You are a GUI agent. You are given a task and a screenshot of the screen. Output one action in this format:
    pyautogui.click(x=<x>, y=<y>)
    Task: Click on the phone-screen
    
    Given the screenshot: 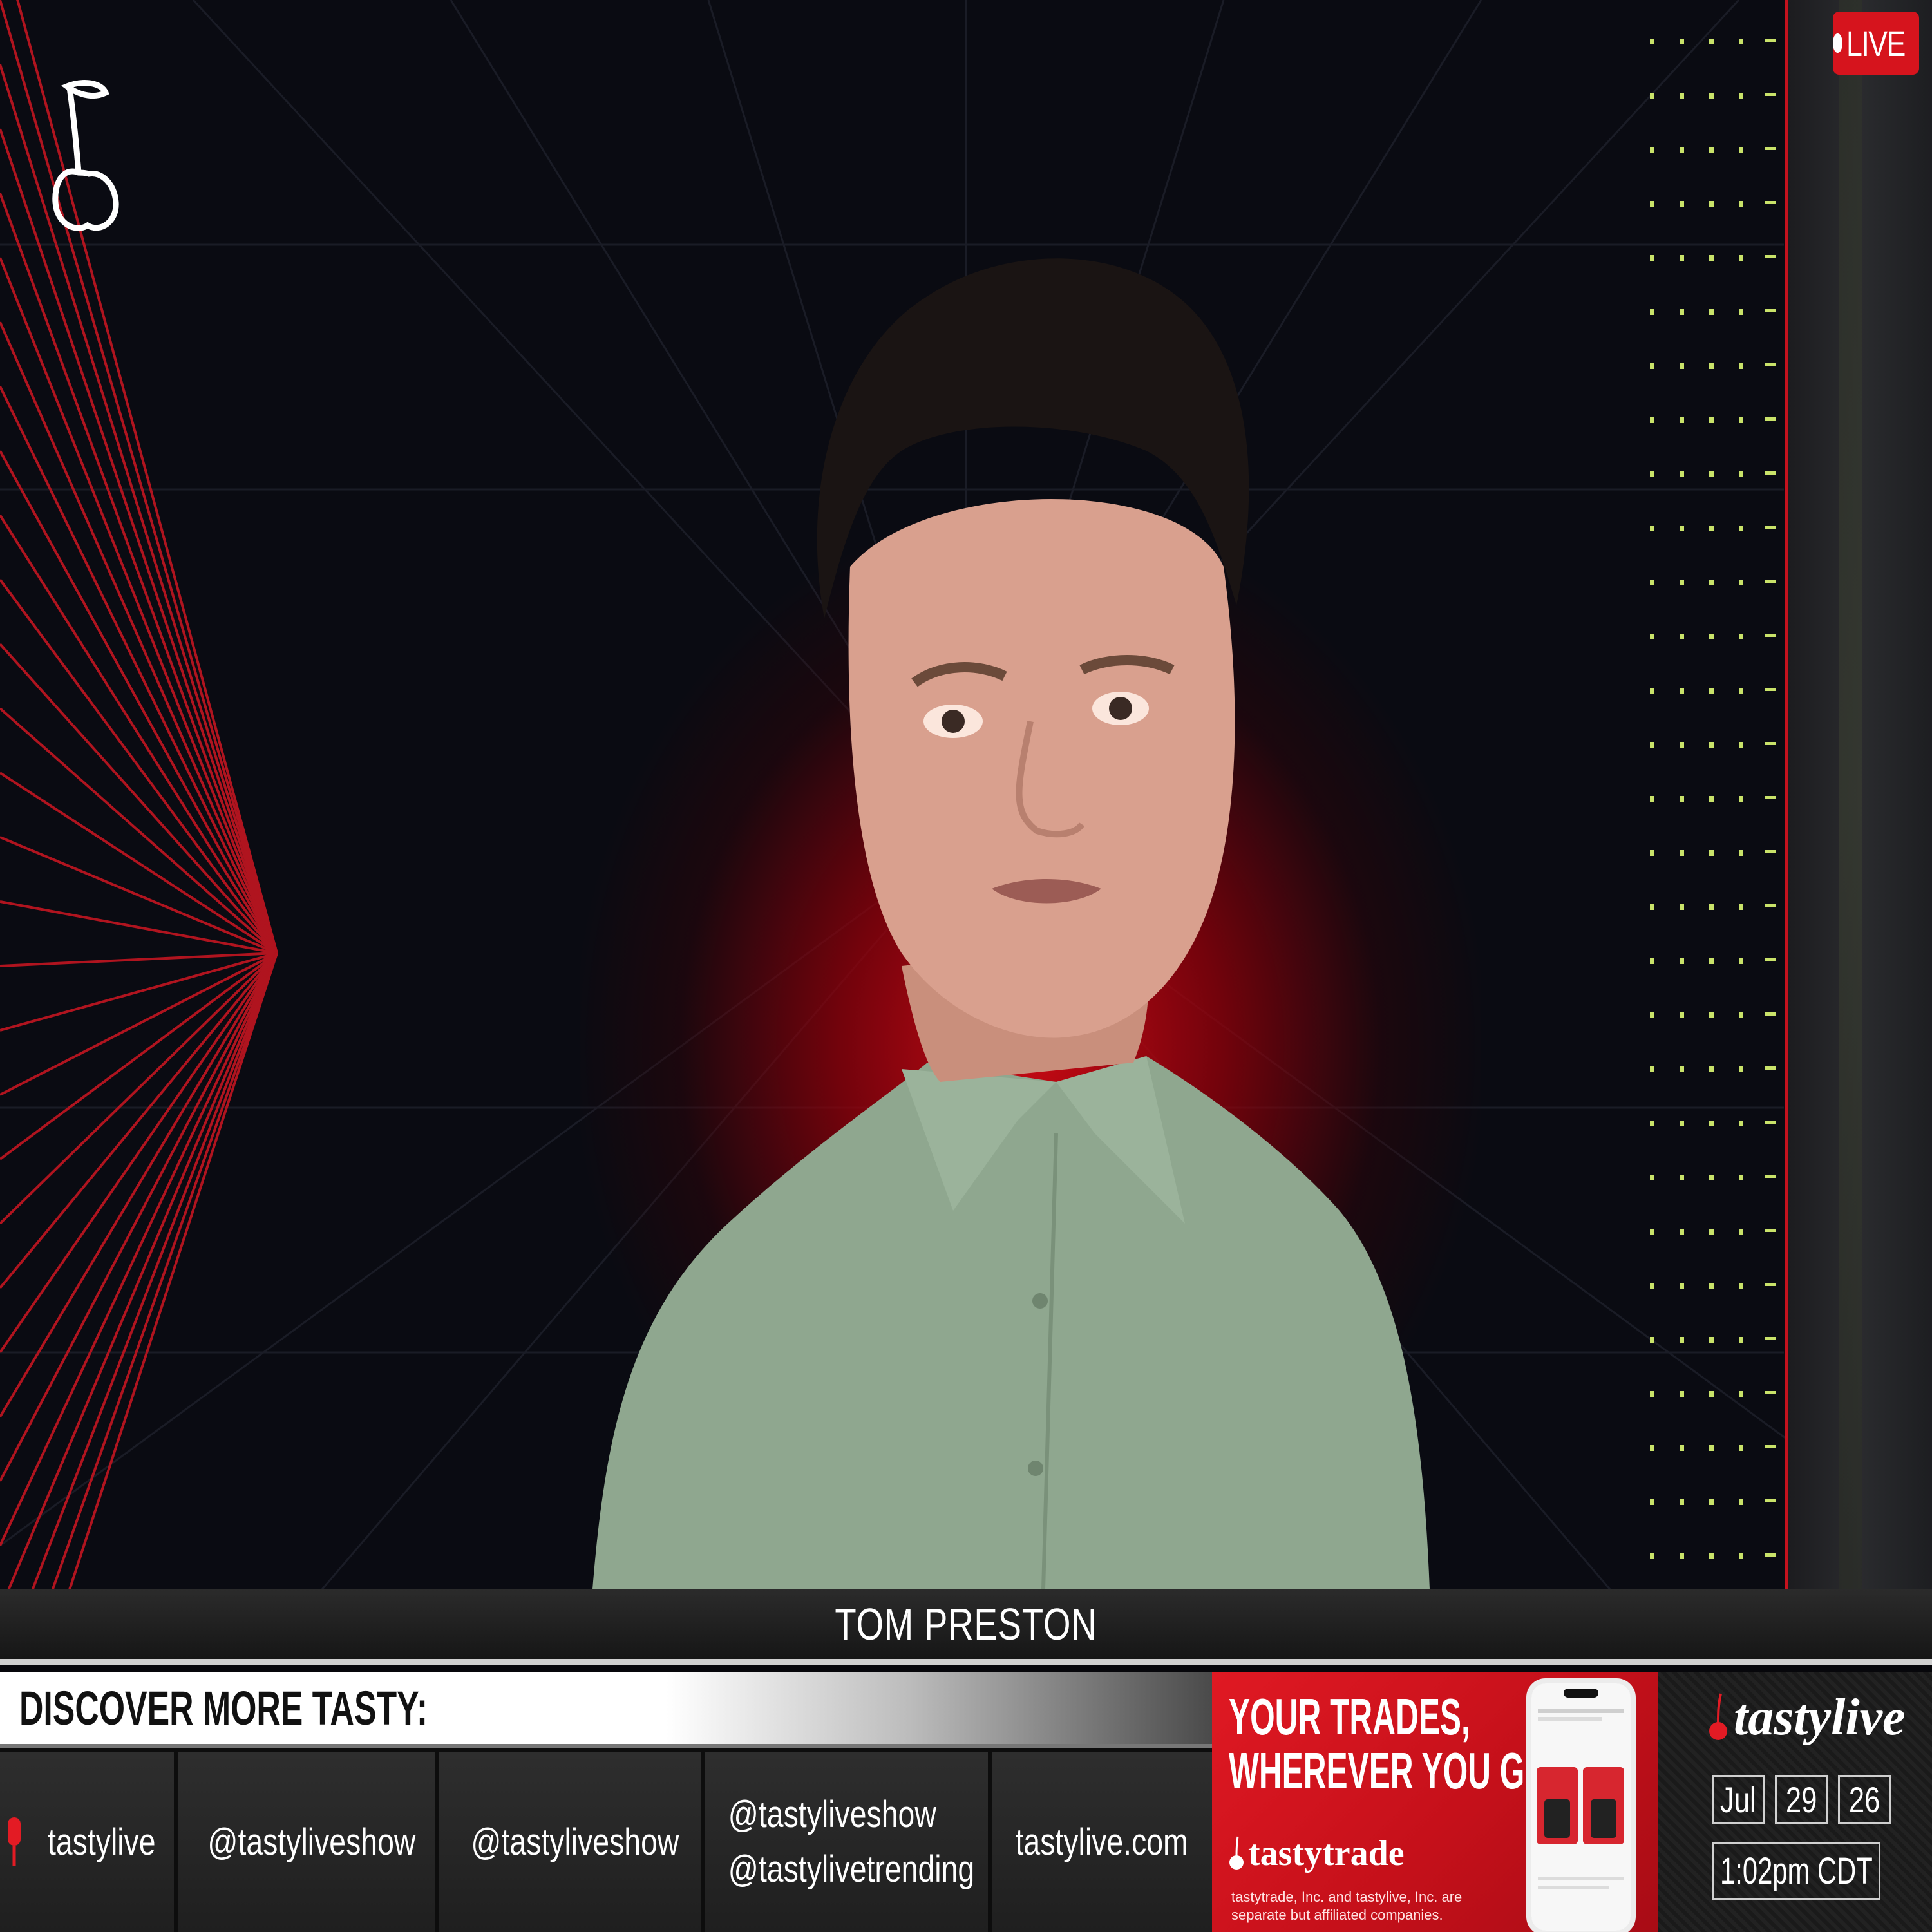 What is the action you would take?
    pyautogui.click(x=1581, y=1807)
    